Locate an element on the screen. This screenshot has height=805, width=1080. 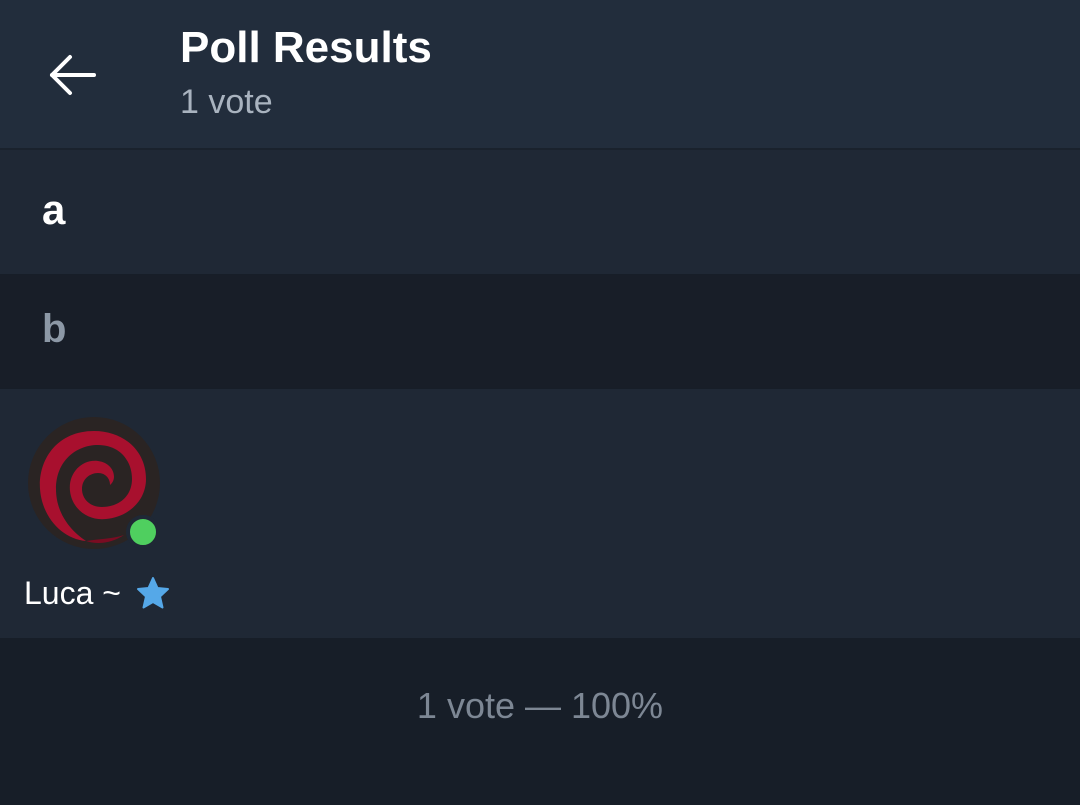
online-status-dot is located at coordinates (143, 532).